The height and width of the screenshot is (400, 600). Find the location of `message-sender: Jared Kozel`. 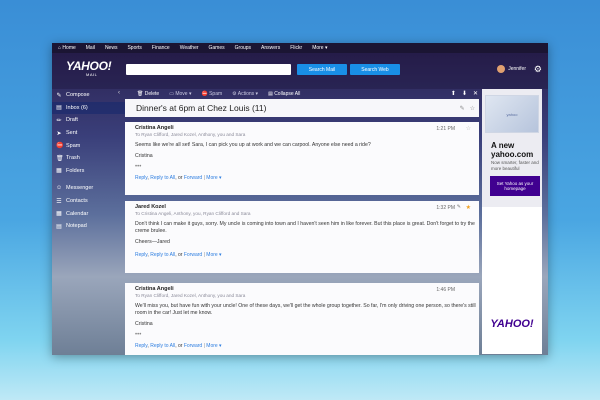

message-sender: Jared Kozel is located at coordinates (150, 207).